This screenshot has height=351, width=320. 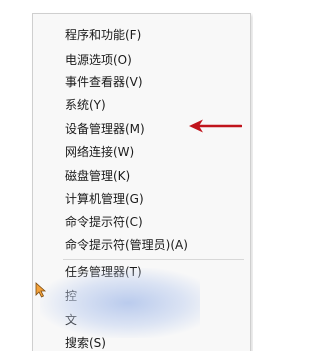 I want to click on menu-item-device-manager: 设备管理器(M), so click(x=105, y=129).